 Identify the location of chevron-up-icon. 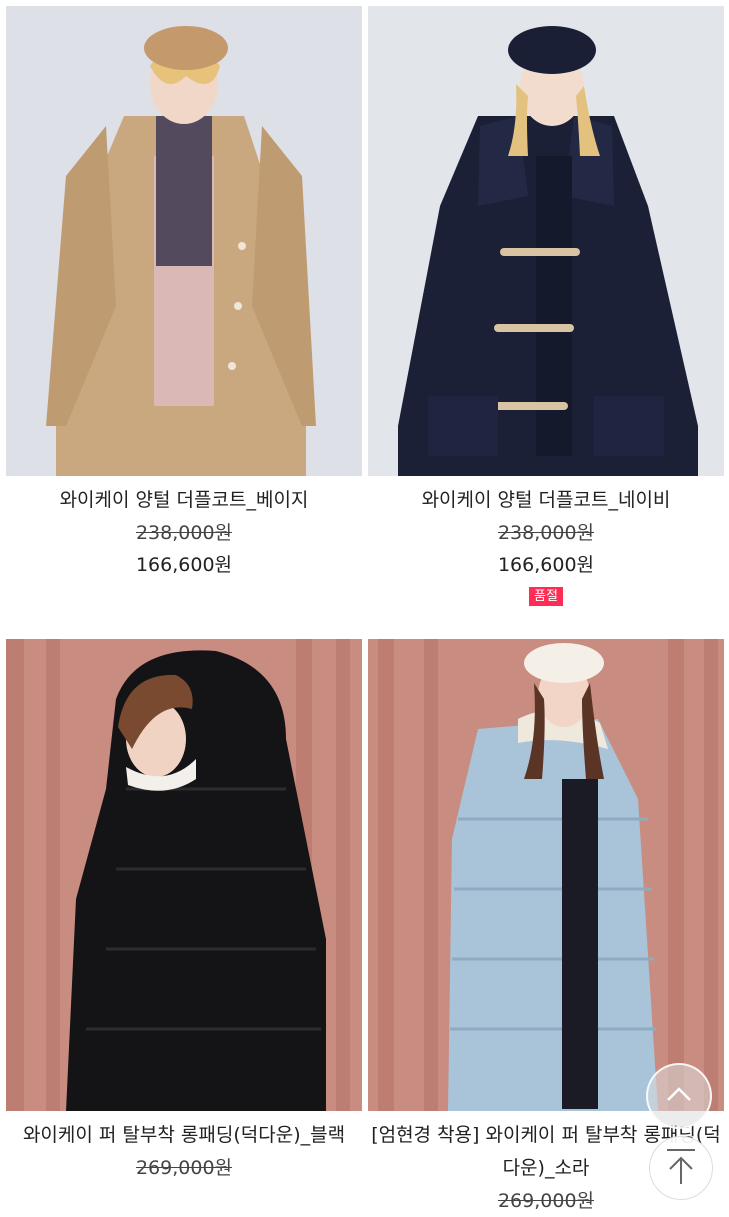
(679, 1096).